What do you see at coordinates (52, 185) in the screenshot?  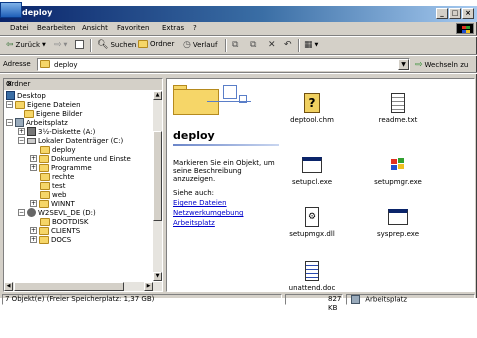 I see `tree-item-test: test` at bounding box center [52, 185].